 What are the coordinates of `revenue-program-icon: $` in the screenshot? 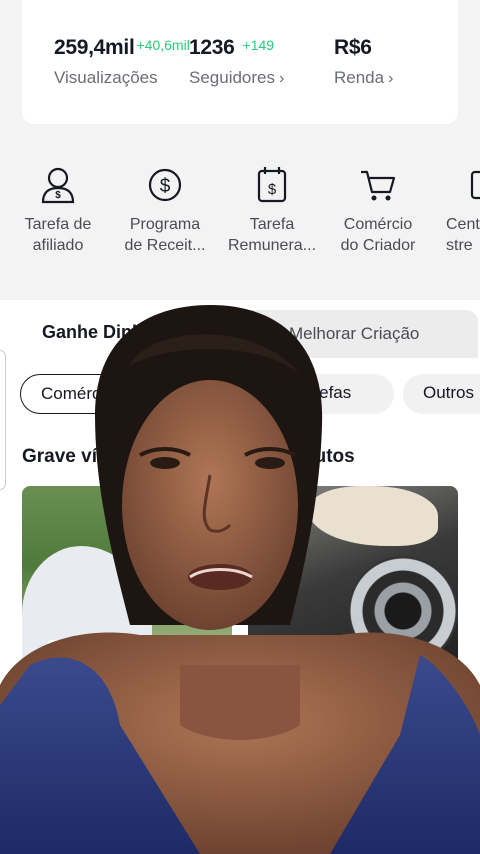 It's located at (165, 185).